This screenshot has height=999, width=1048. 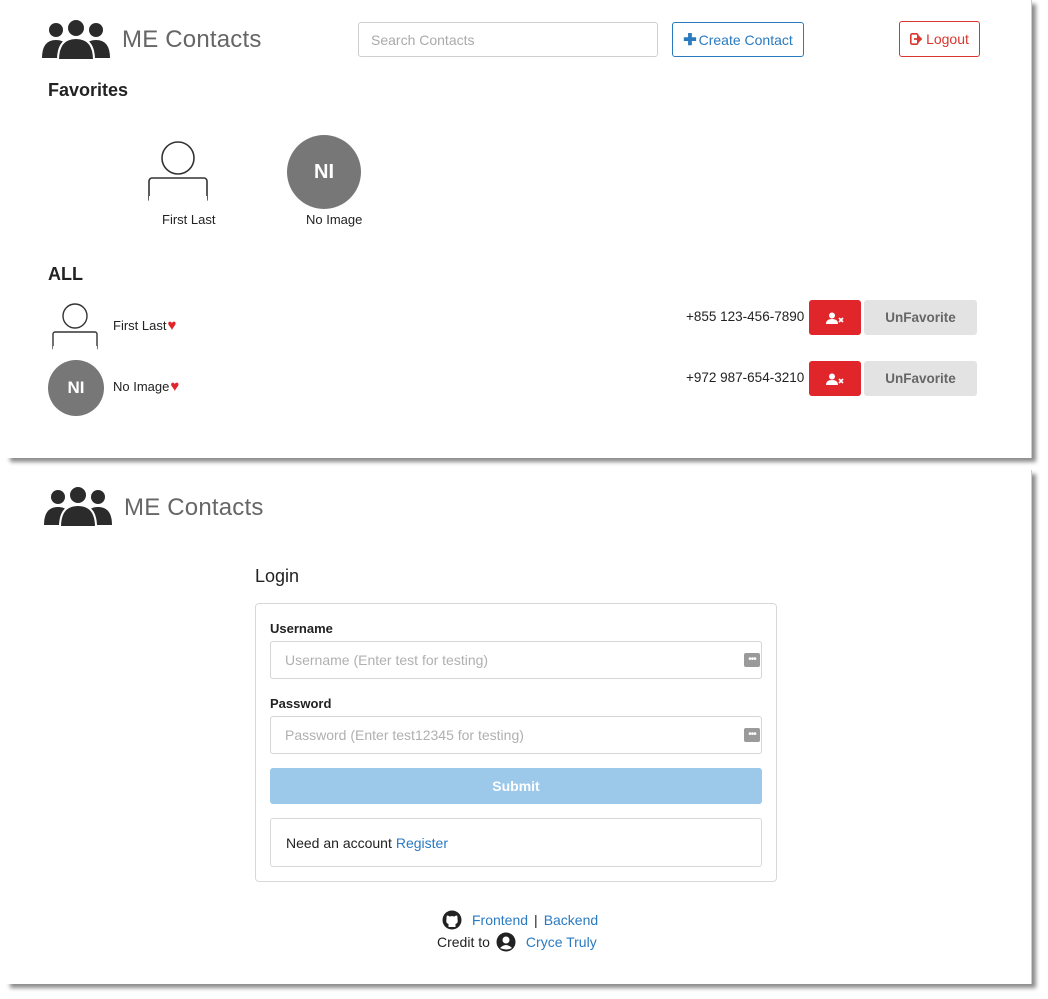 I want to click on create-contact-button: ✚ Create Contact, so click(x=738, y=39).